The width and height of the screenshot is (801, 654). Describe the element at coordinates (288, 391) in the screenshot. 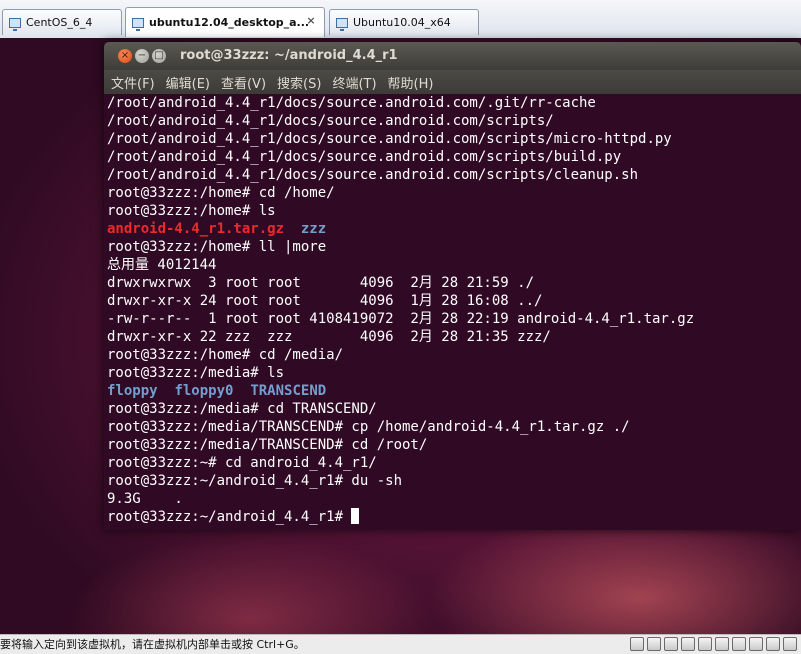

I see `ls-entry: TRANSCEND` at that location.